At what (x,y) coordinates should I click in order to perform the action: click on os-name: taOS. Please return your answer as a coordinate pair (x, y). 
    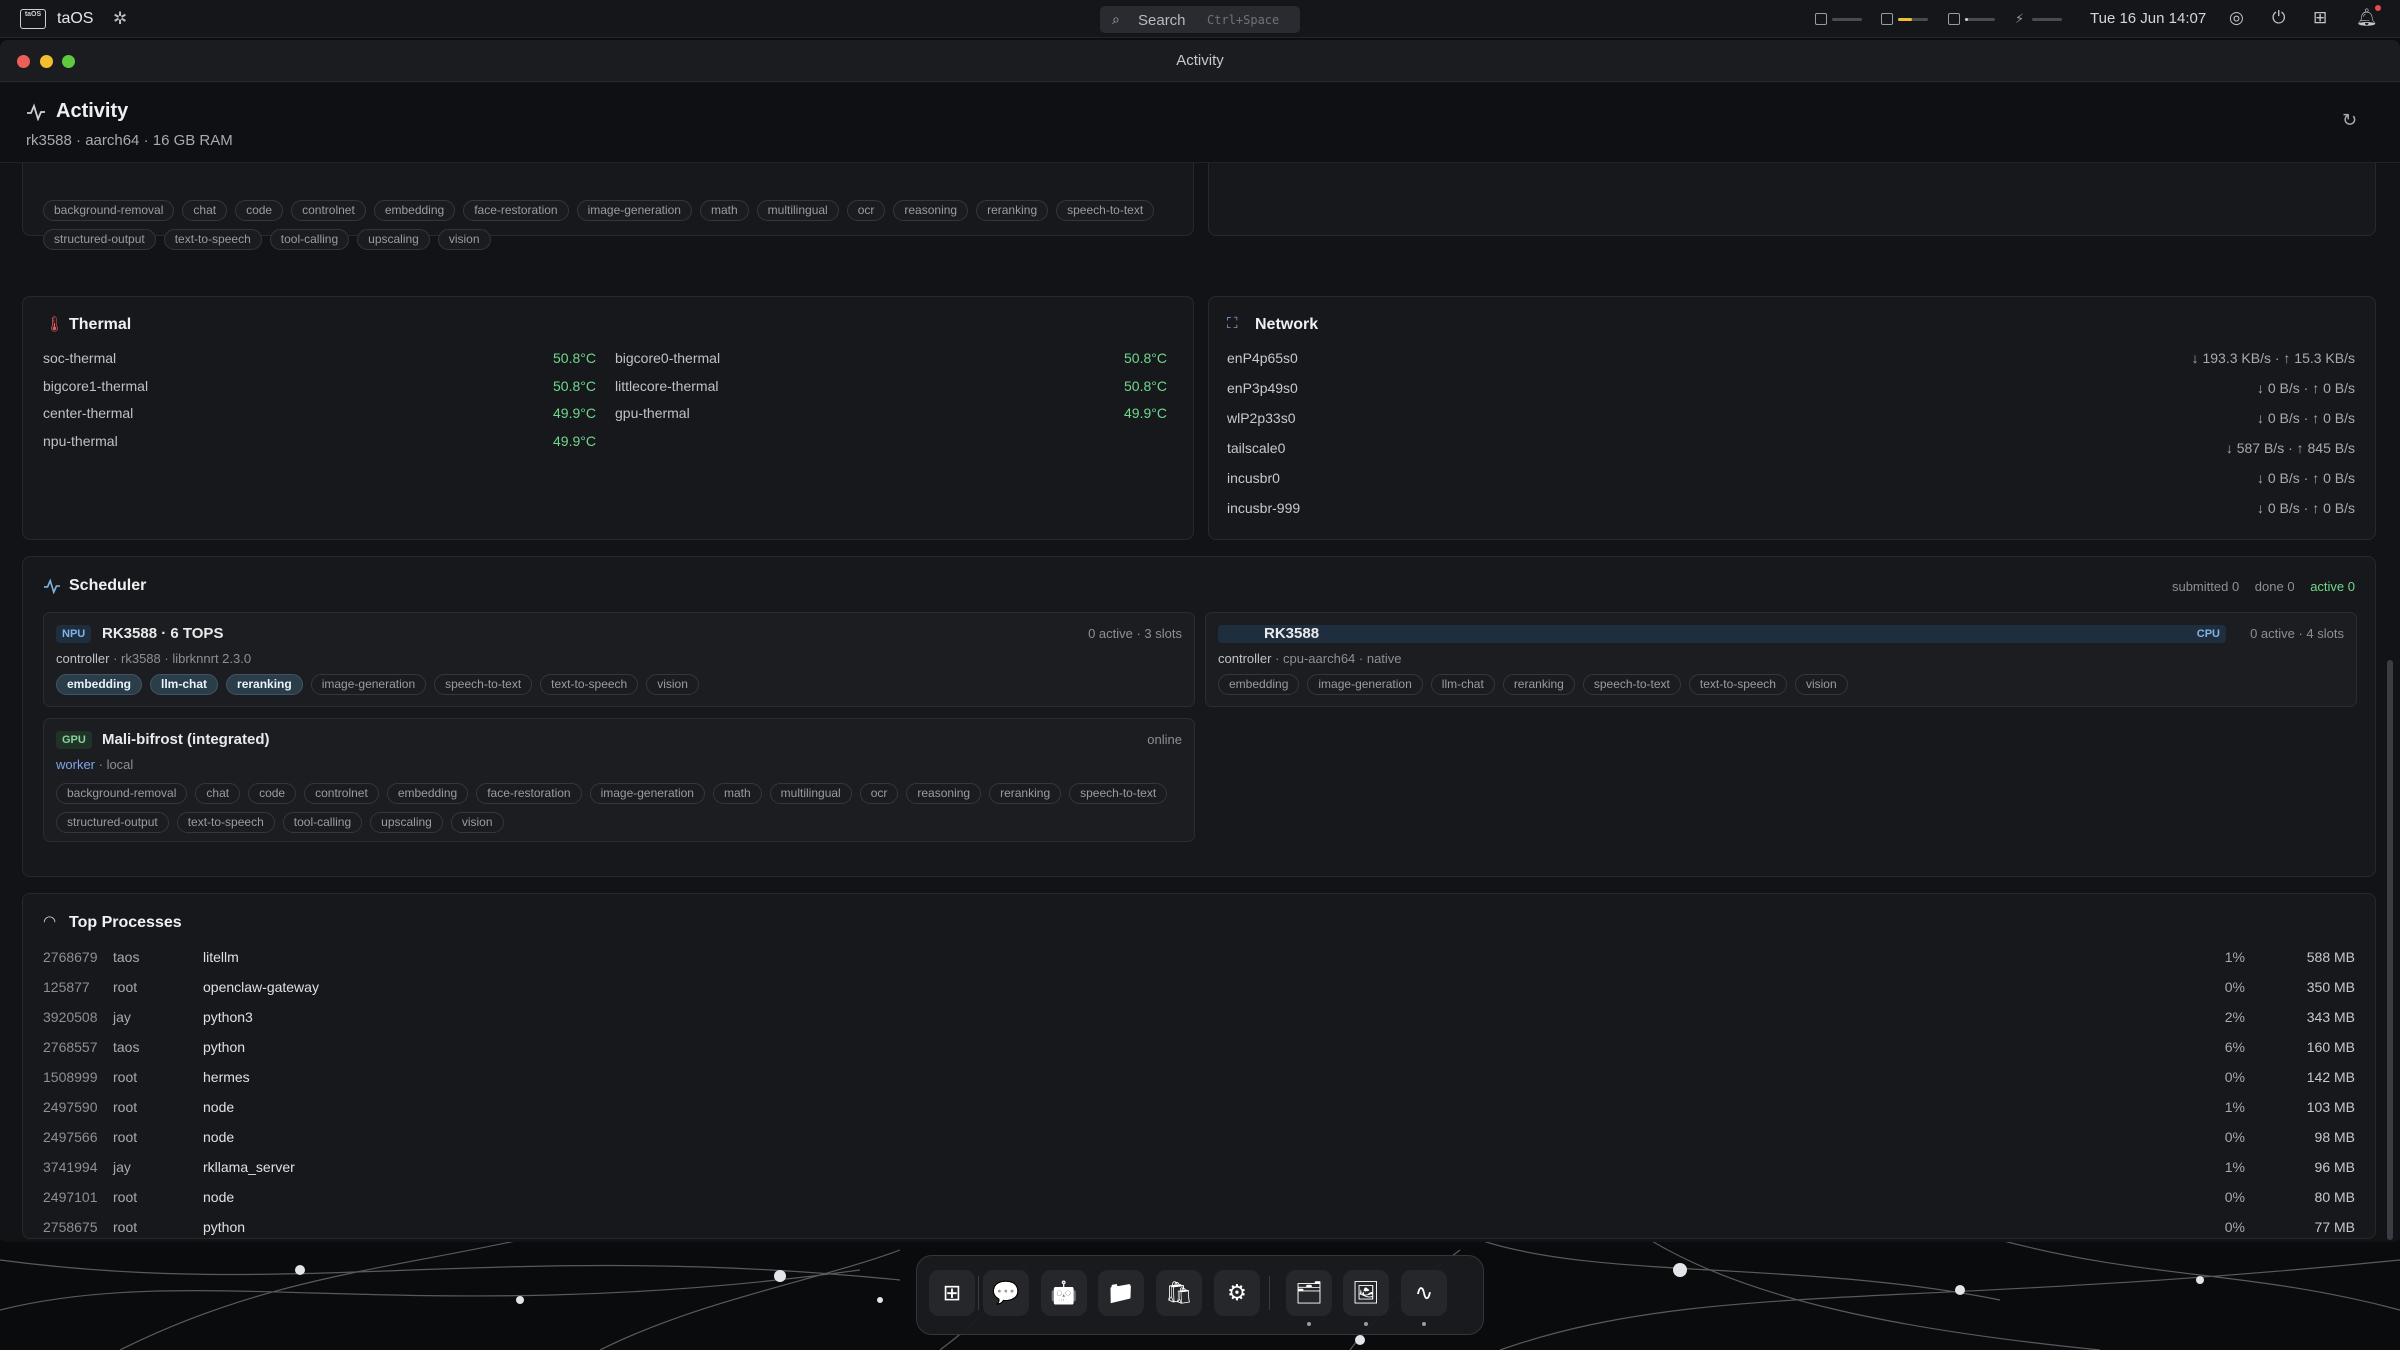
    Looking at the image, I should click on (75, 19).